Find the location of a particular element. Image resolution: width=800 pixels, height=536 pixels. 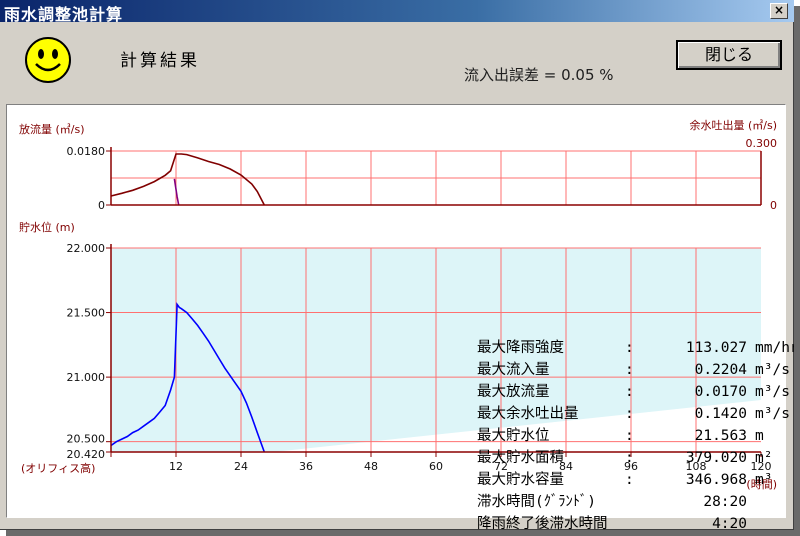

time-tick-label: 36 is located at coordinates (306, 466).